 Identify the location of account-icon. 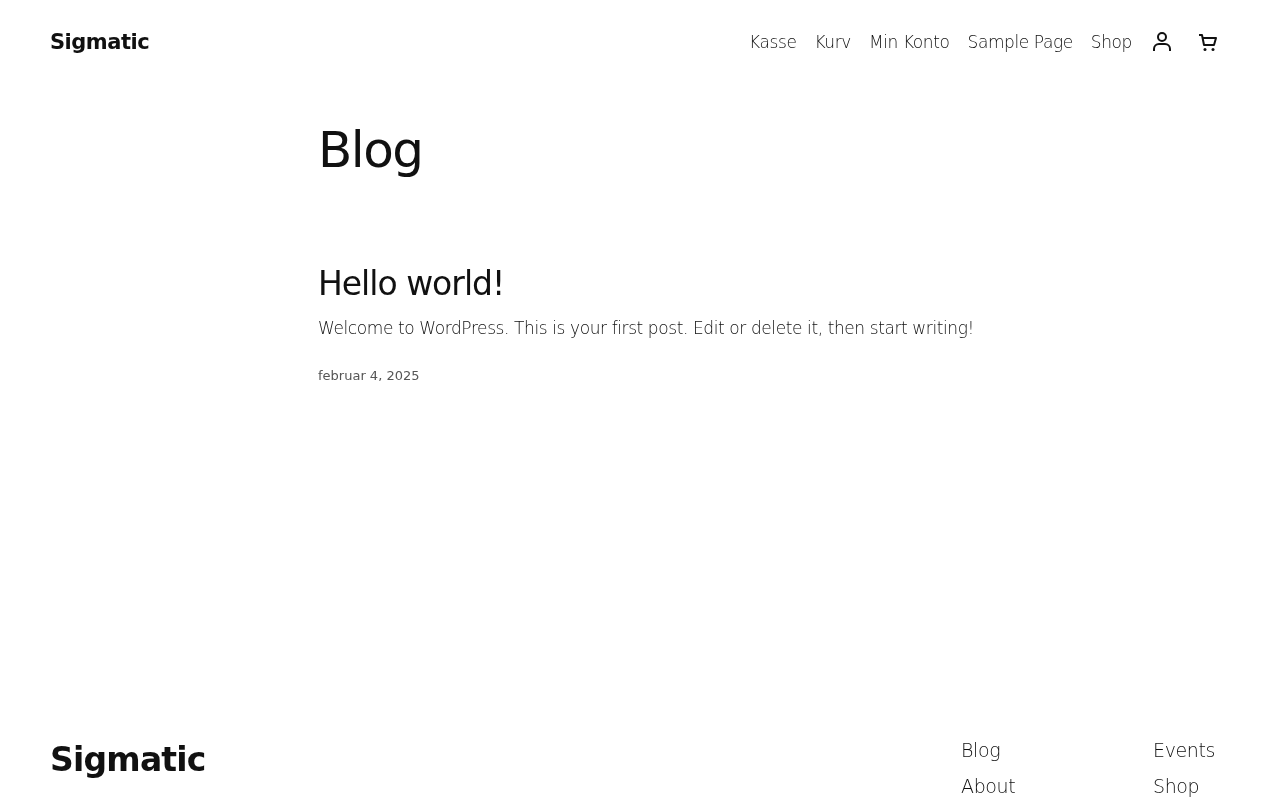
(1162, 42).